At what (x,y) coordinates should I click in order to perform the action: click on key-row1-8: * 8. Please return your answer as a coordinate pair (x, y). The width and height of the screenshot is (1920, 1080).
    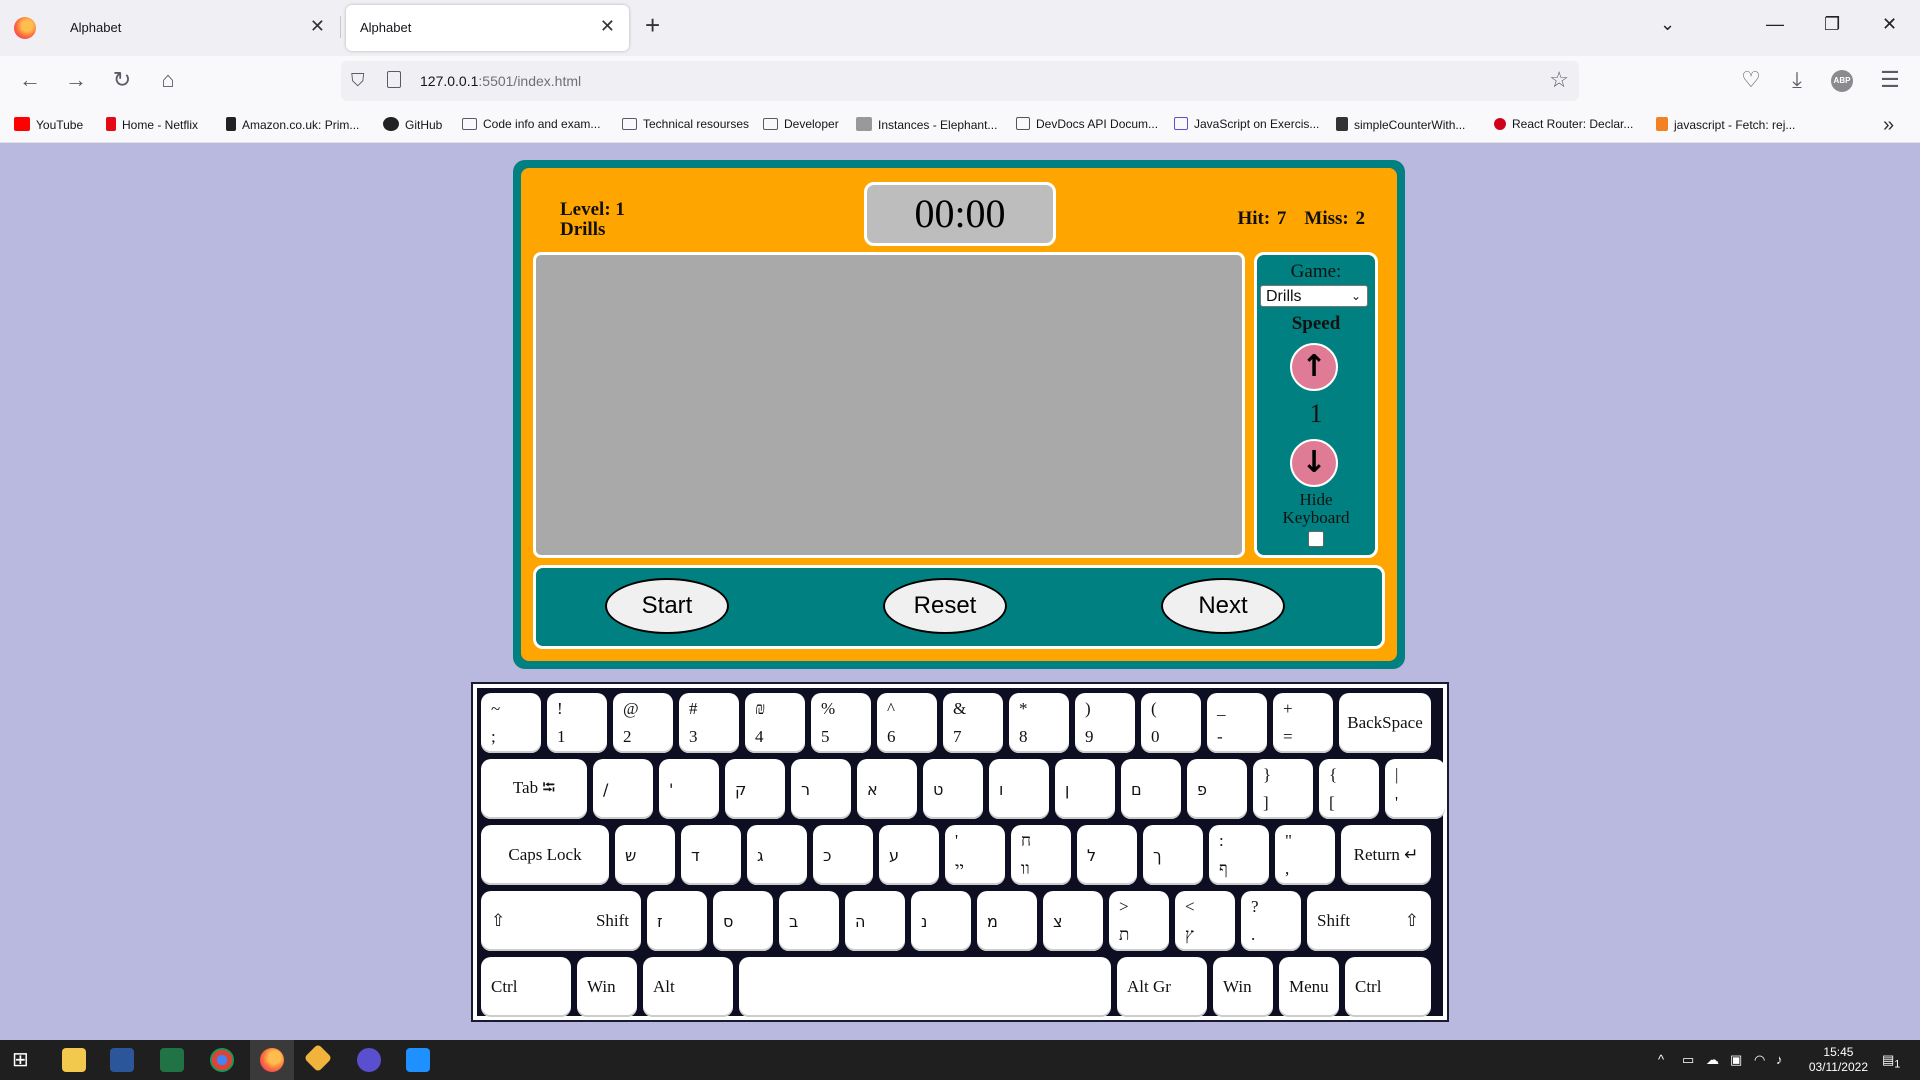
    Looking at the image, I should click on (1039, 723).